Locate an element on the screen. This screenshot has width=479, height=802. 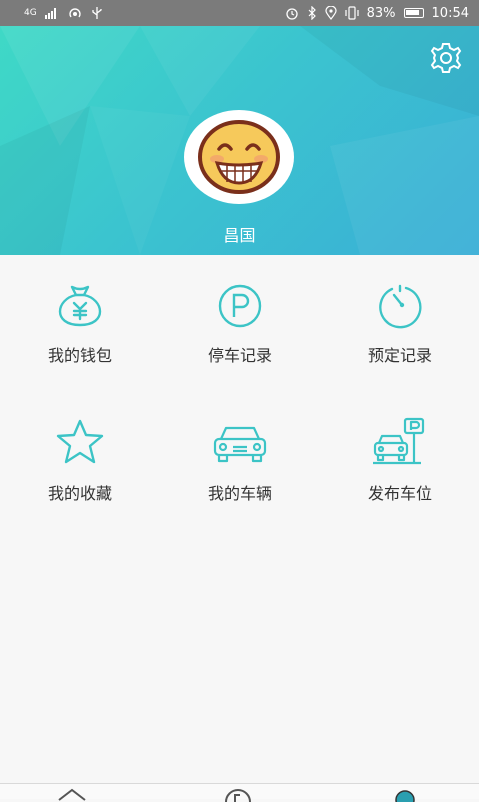
vibrate-icon is located at coordinates (352, 13).